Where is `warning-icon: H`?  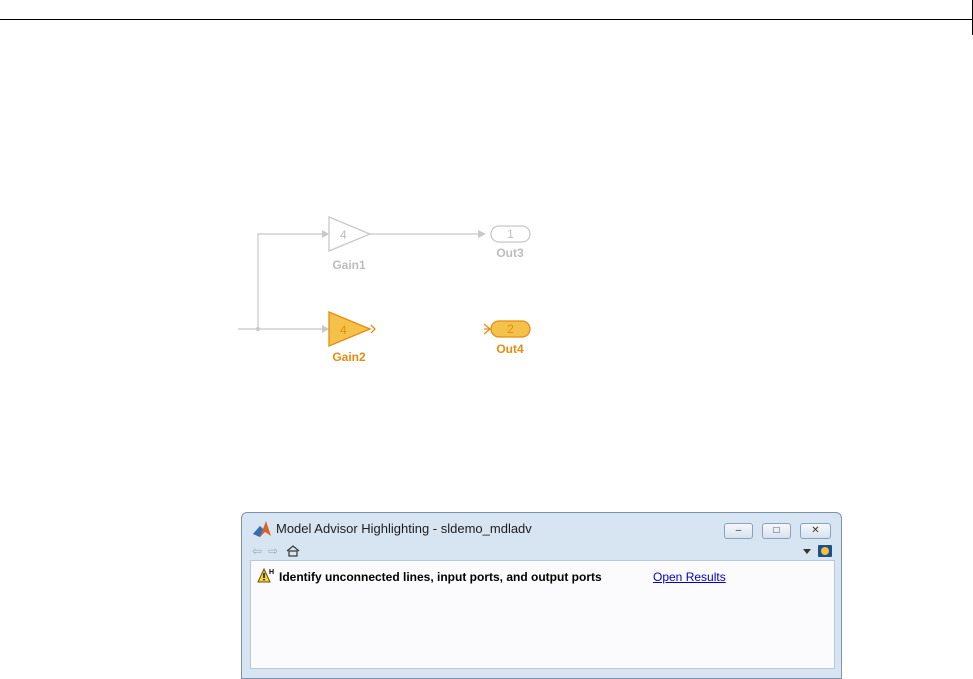 warning-icon: H is located at coordinates (265, 575).